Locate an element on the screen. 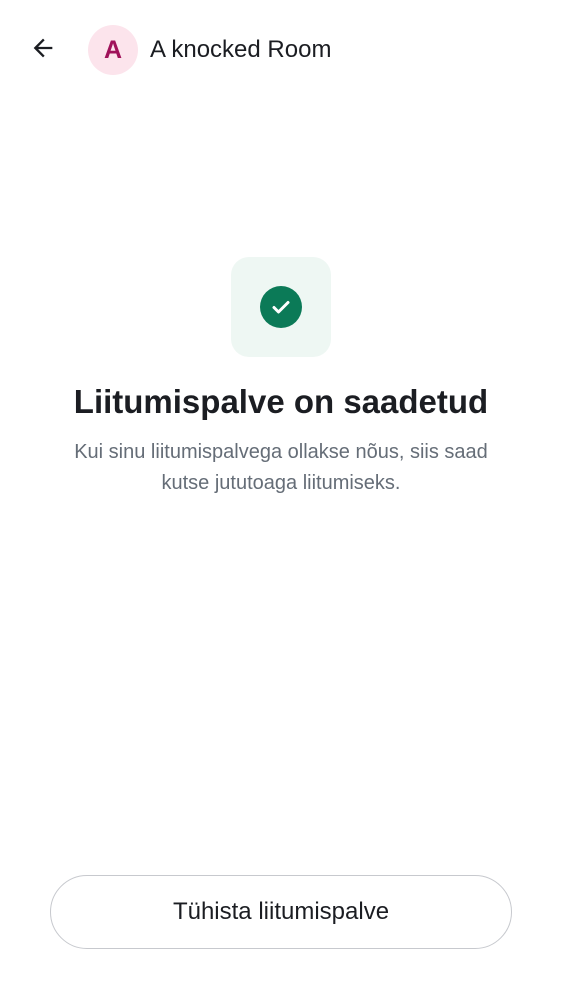  back-button is located at coordinates (43, 50).